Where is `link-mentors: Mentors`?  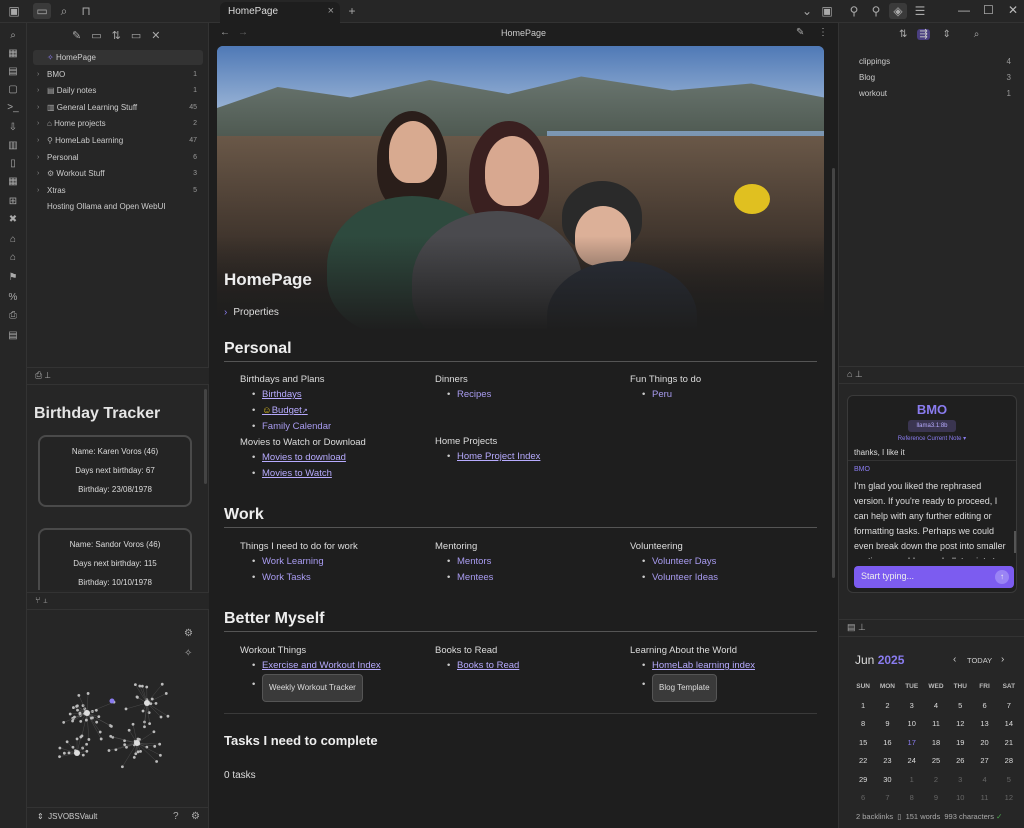
link-mentors: Mentors is located at coordinates (530, 562).